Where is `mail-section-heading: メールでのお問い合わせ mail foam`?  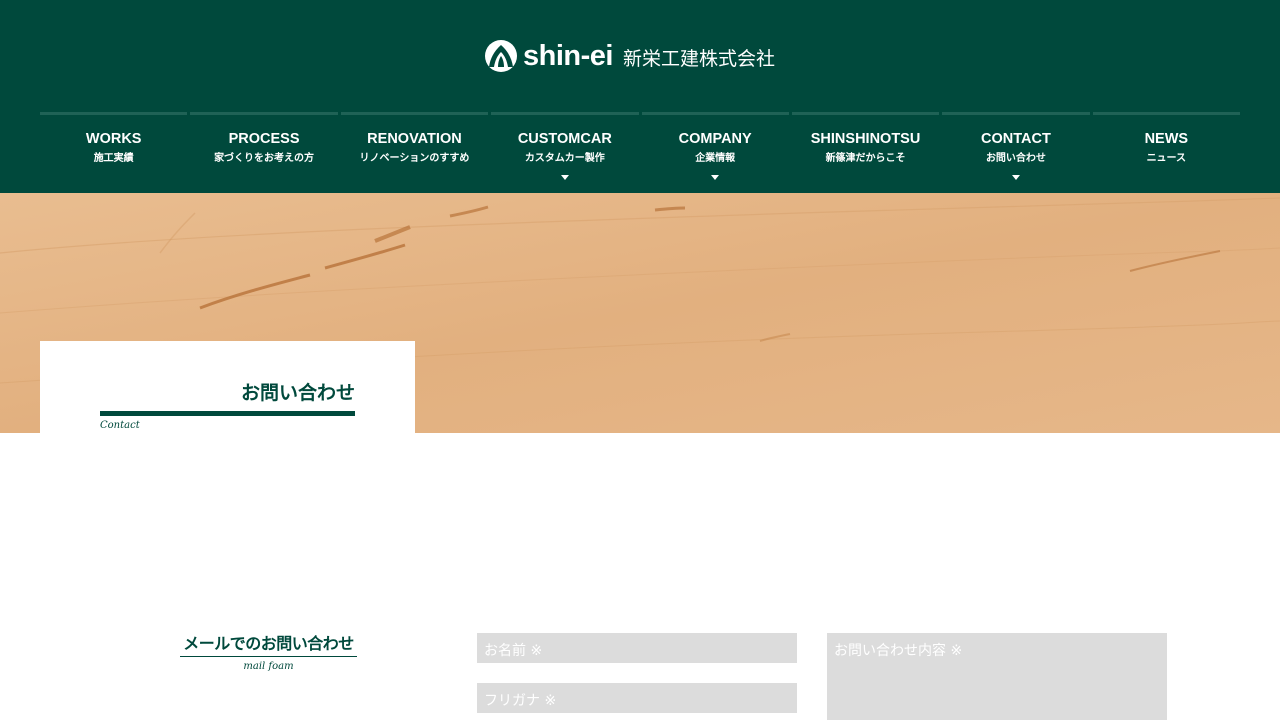 mail-section-heading: メールでのお問い合わせ mail foam is located at coordinates (268, 651).